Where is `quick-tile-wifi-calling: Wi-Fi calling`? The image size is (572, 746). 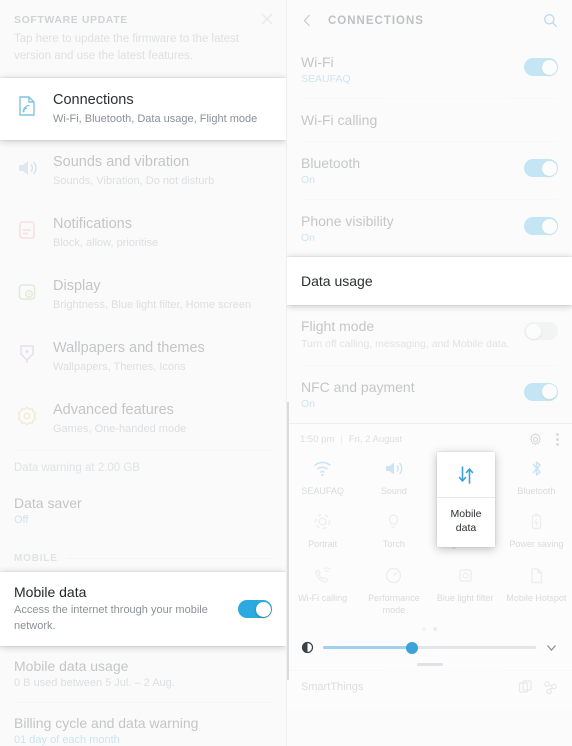 quick-tile-wifi-calling: Wi-Fi calling is located at coordinates (322, 589).